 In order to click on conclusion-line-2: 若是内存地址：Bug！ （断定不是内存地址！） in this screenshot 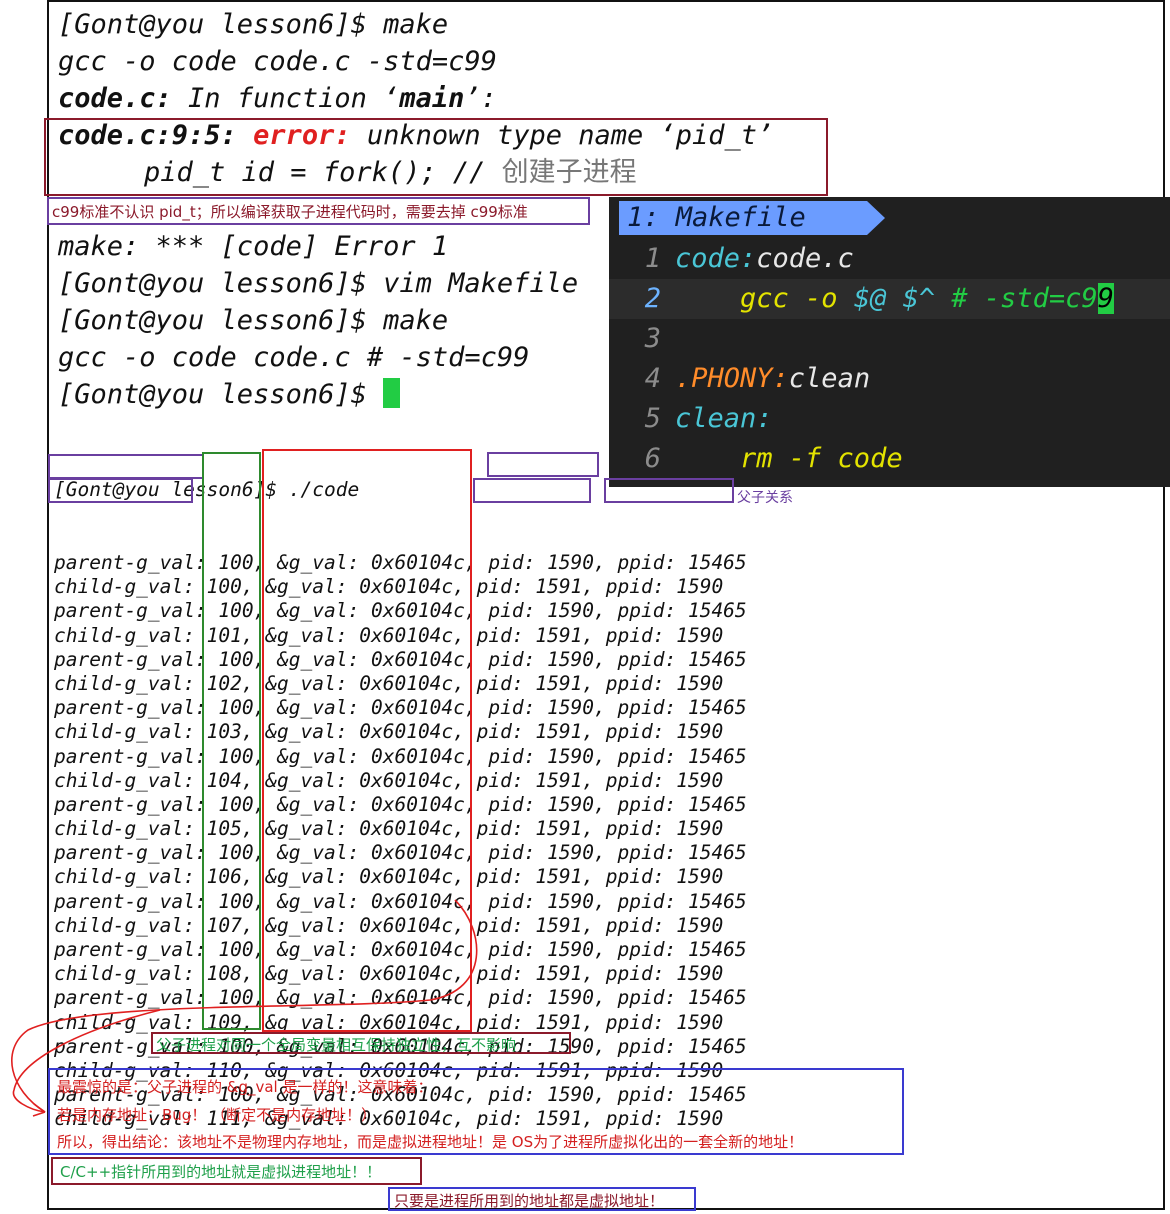, I will do `click(217, 1115)`.